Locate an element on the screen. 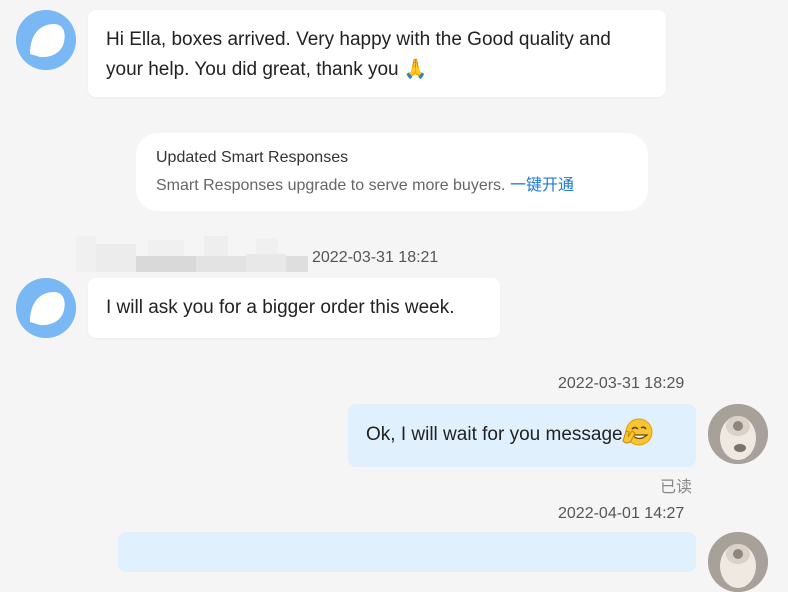 This screenshot has height=592, width=788. grinning-v-sign-icon is located at coordinates (637, 432).